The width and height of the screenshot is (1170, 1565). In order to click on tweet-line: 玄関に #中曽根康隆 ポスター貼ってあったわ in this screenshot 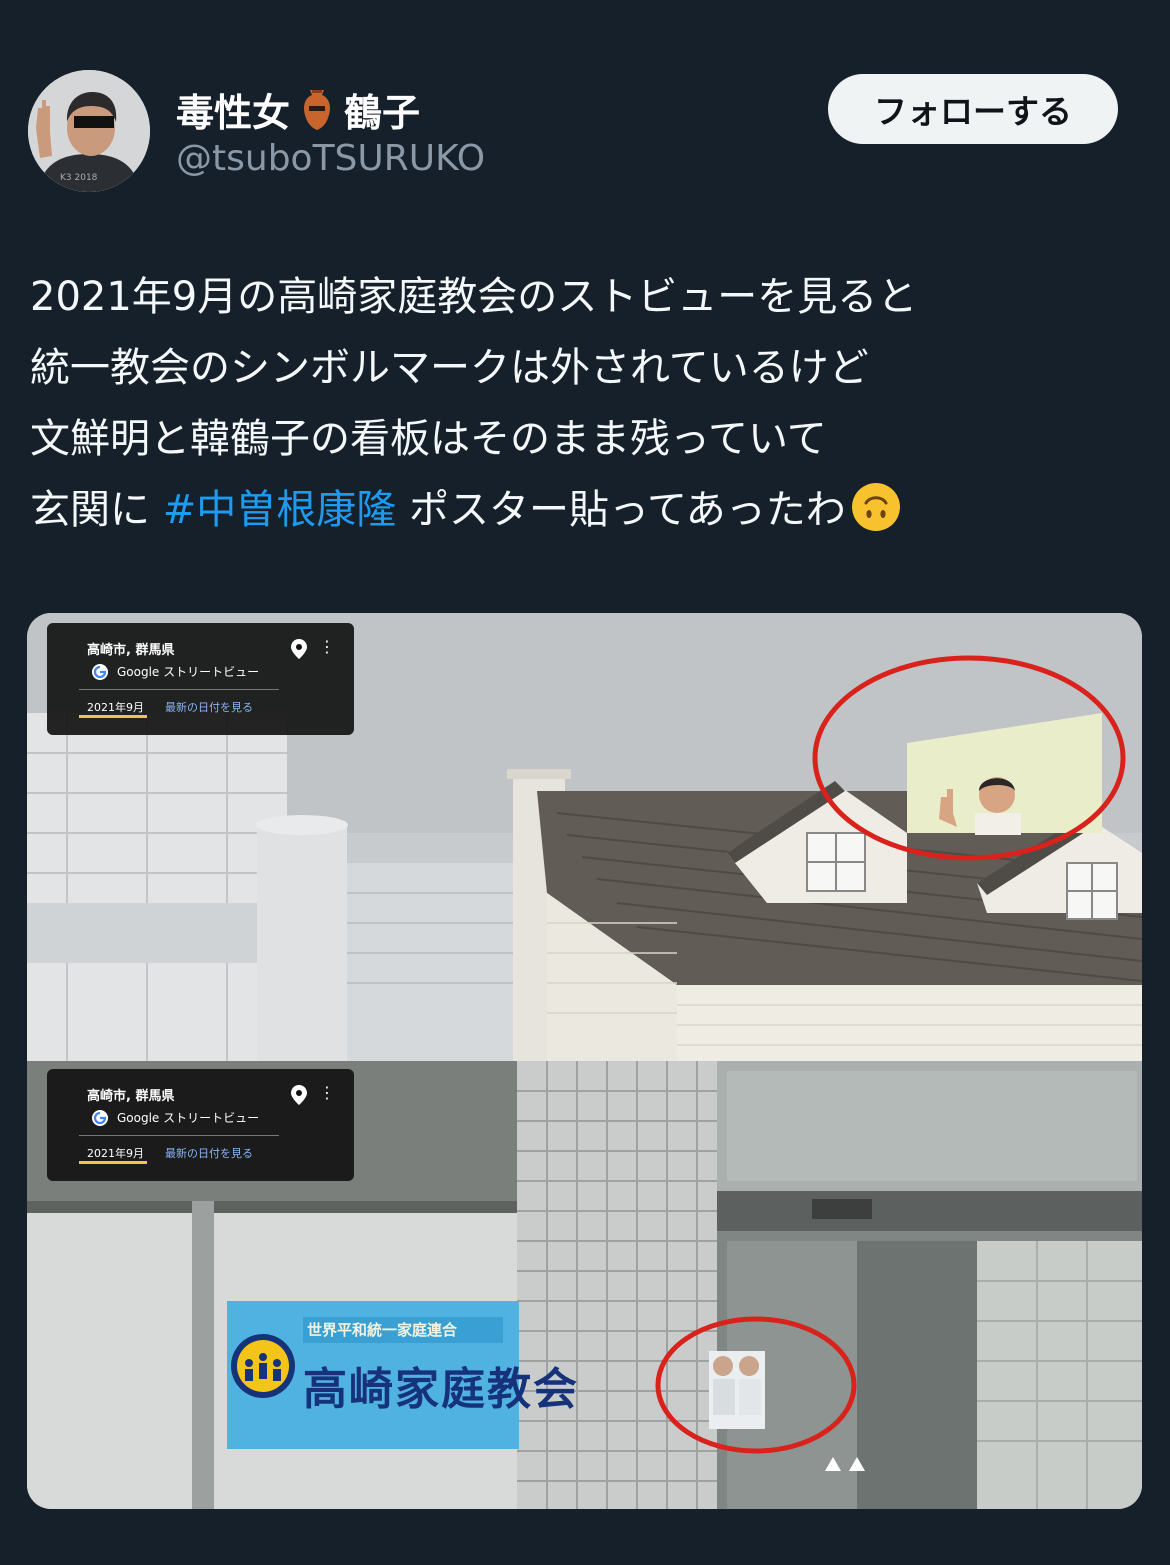, I will do `click(585, 510)`.